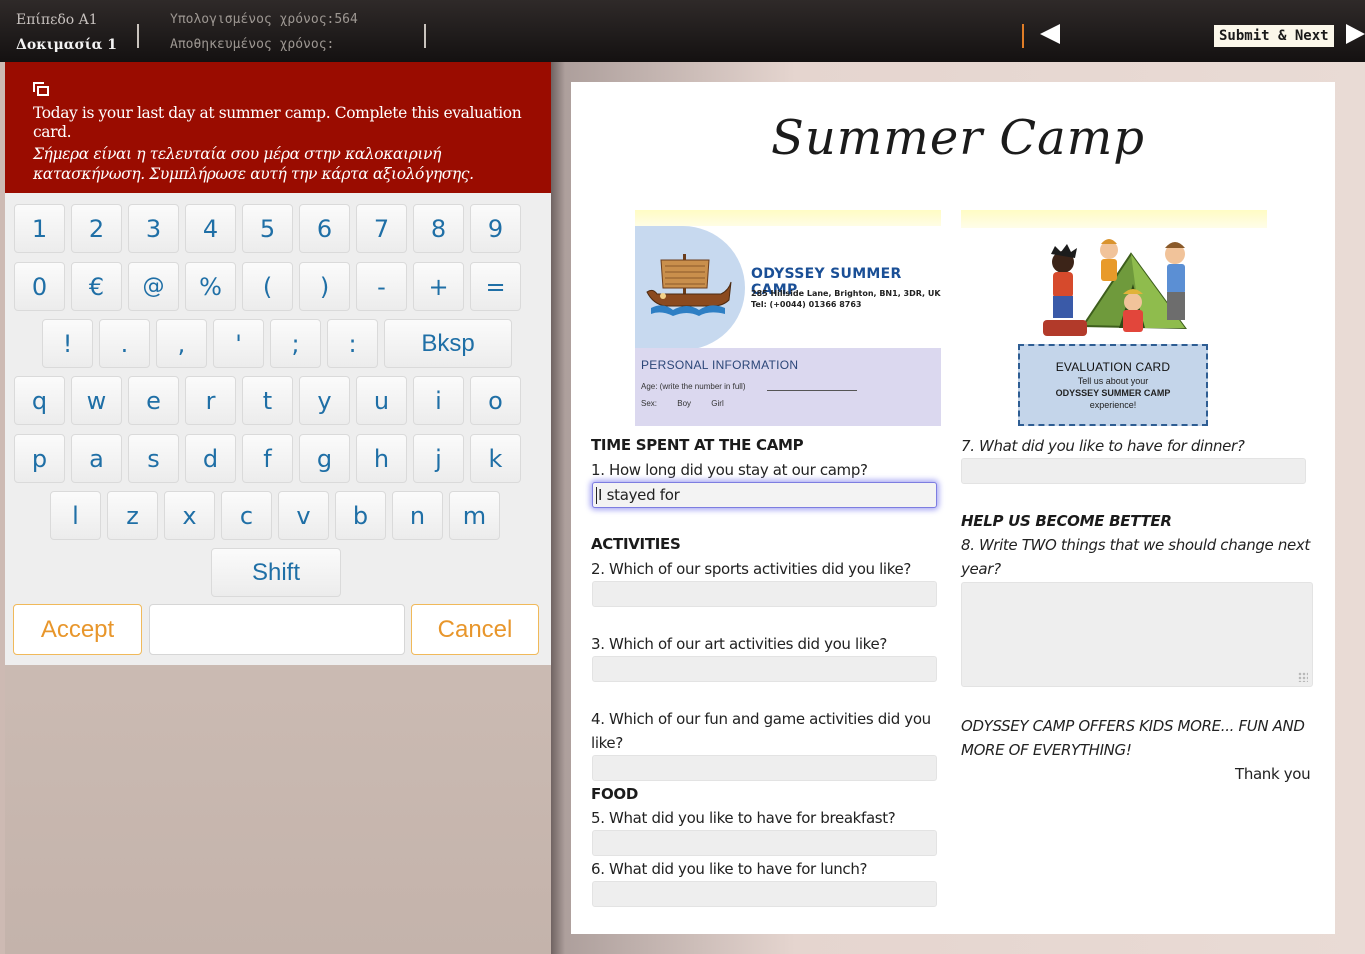  What do you see at coordinates (153, 400) in the screenshot?
I see `key: e` at bounding box center [153, 400].